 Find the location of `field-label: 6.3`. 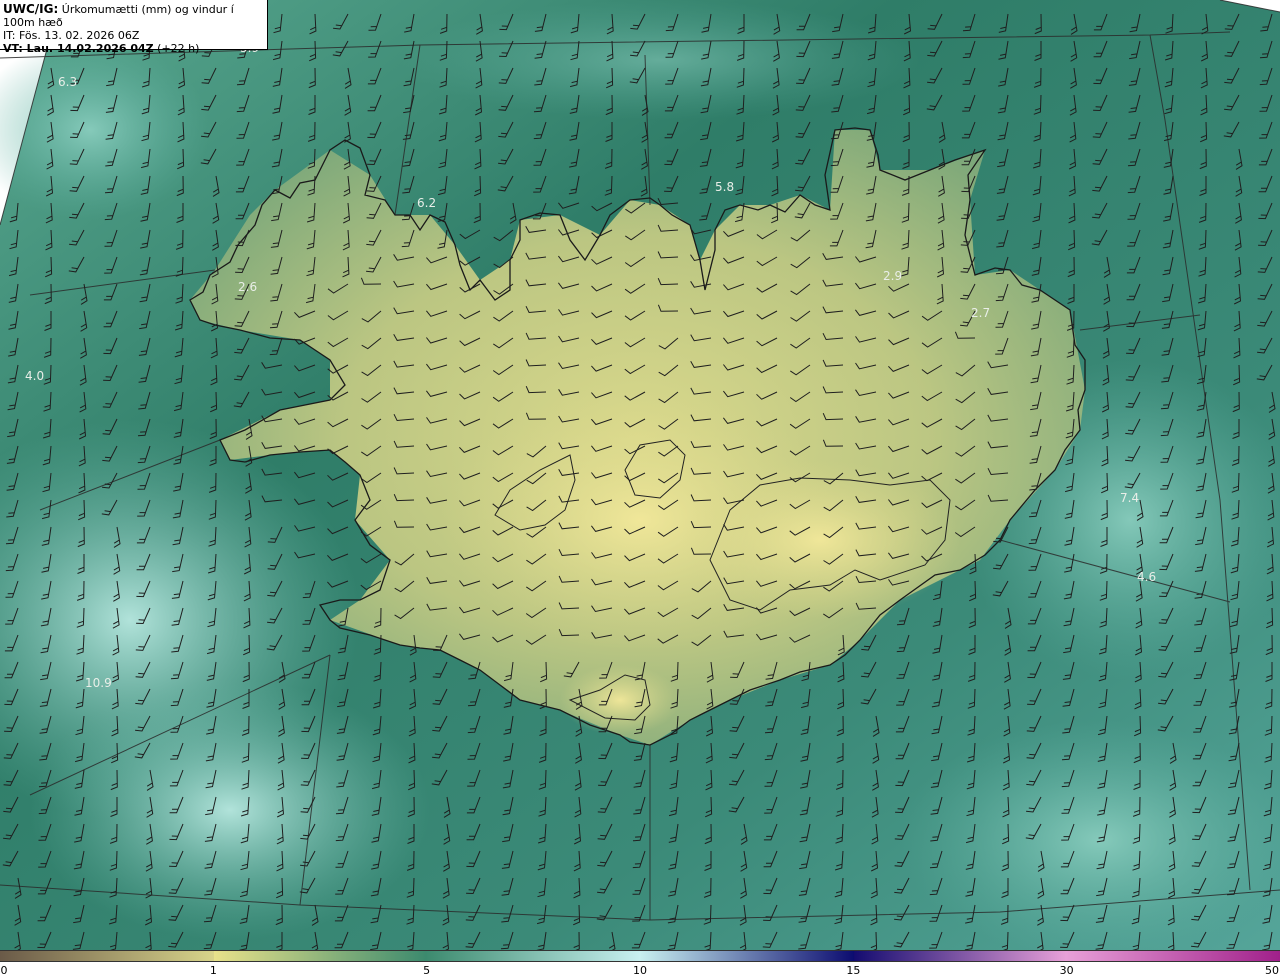

field-label: 6.3 is located at coordinates (67, 82).